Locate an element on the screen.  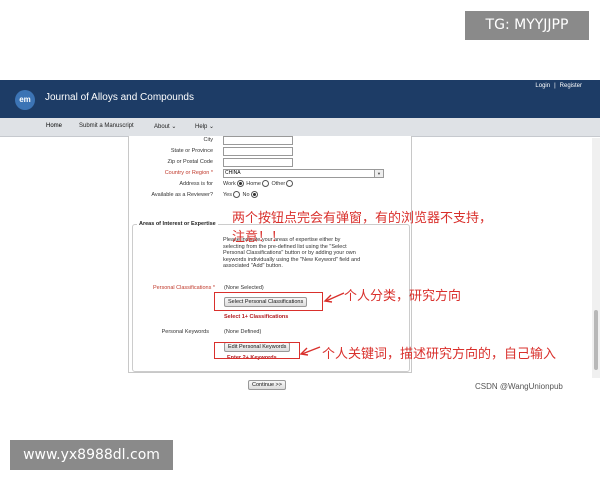
reviewer-label: Available as a Reviewer? is located at coordinates (182, 195).